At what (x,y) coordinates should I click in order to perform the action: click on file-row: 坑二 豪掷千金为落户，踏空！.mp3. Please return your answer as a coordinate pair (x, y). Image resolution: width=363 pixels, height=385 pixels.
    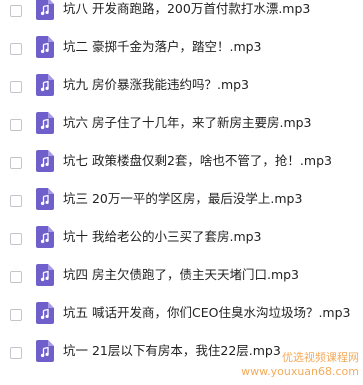
    Looking at the image, I should click on (181, 50).